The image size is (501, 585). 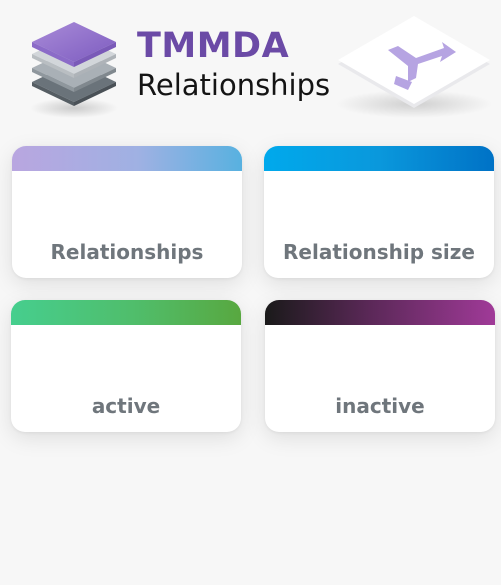 What do you see at coordinates (127, 212) in the screenshot?
I see `relationships-card: Relationships` at bounding box center [127, 212].